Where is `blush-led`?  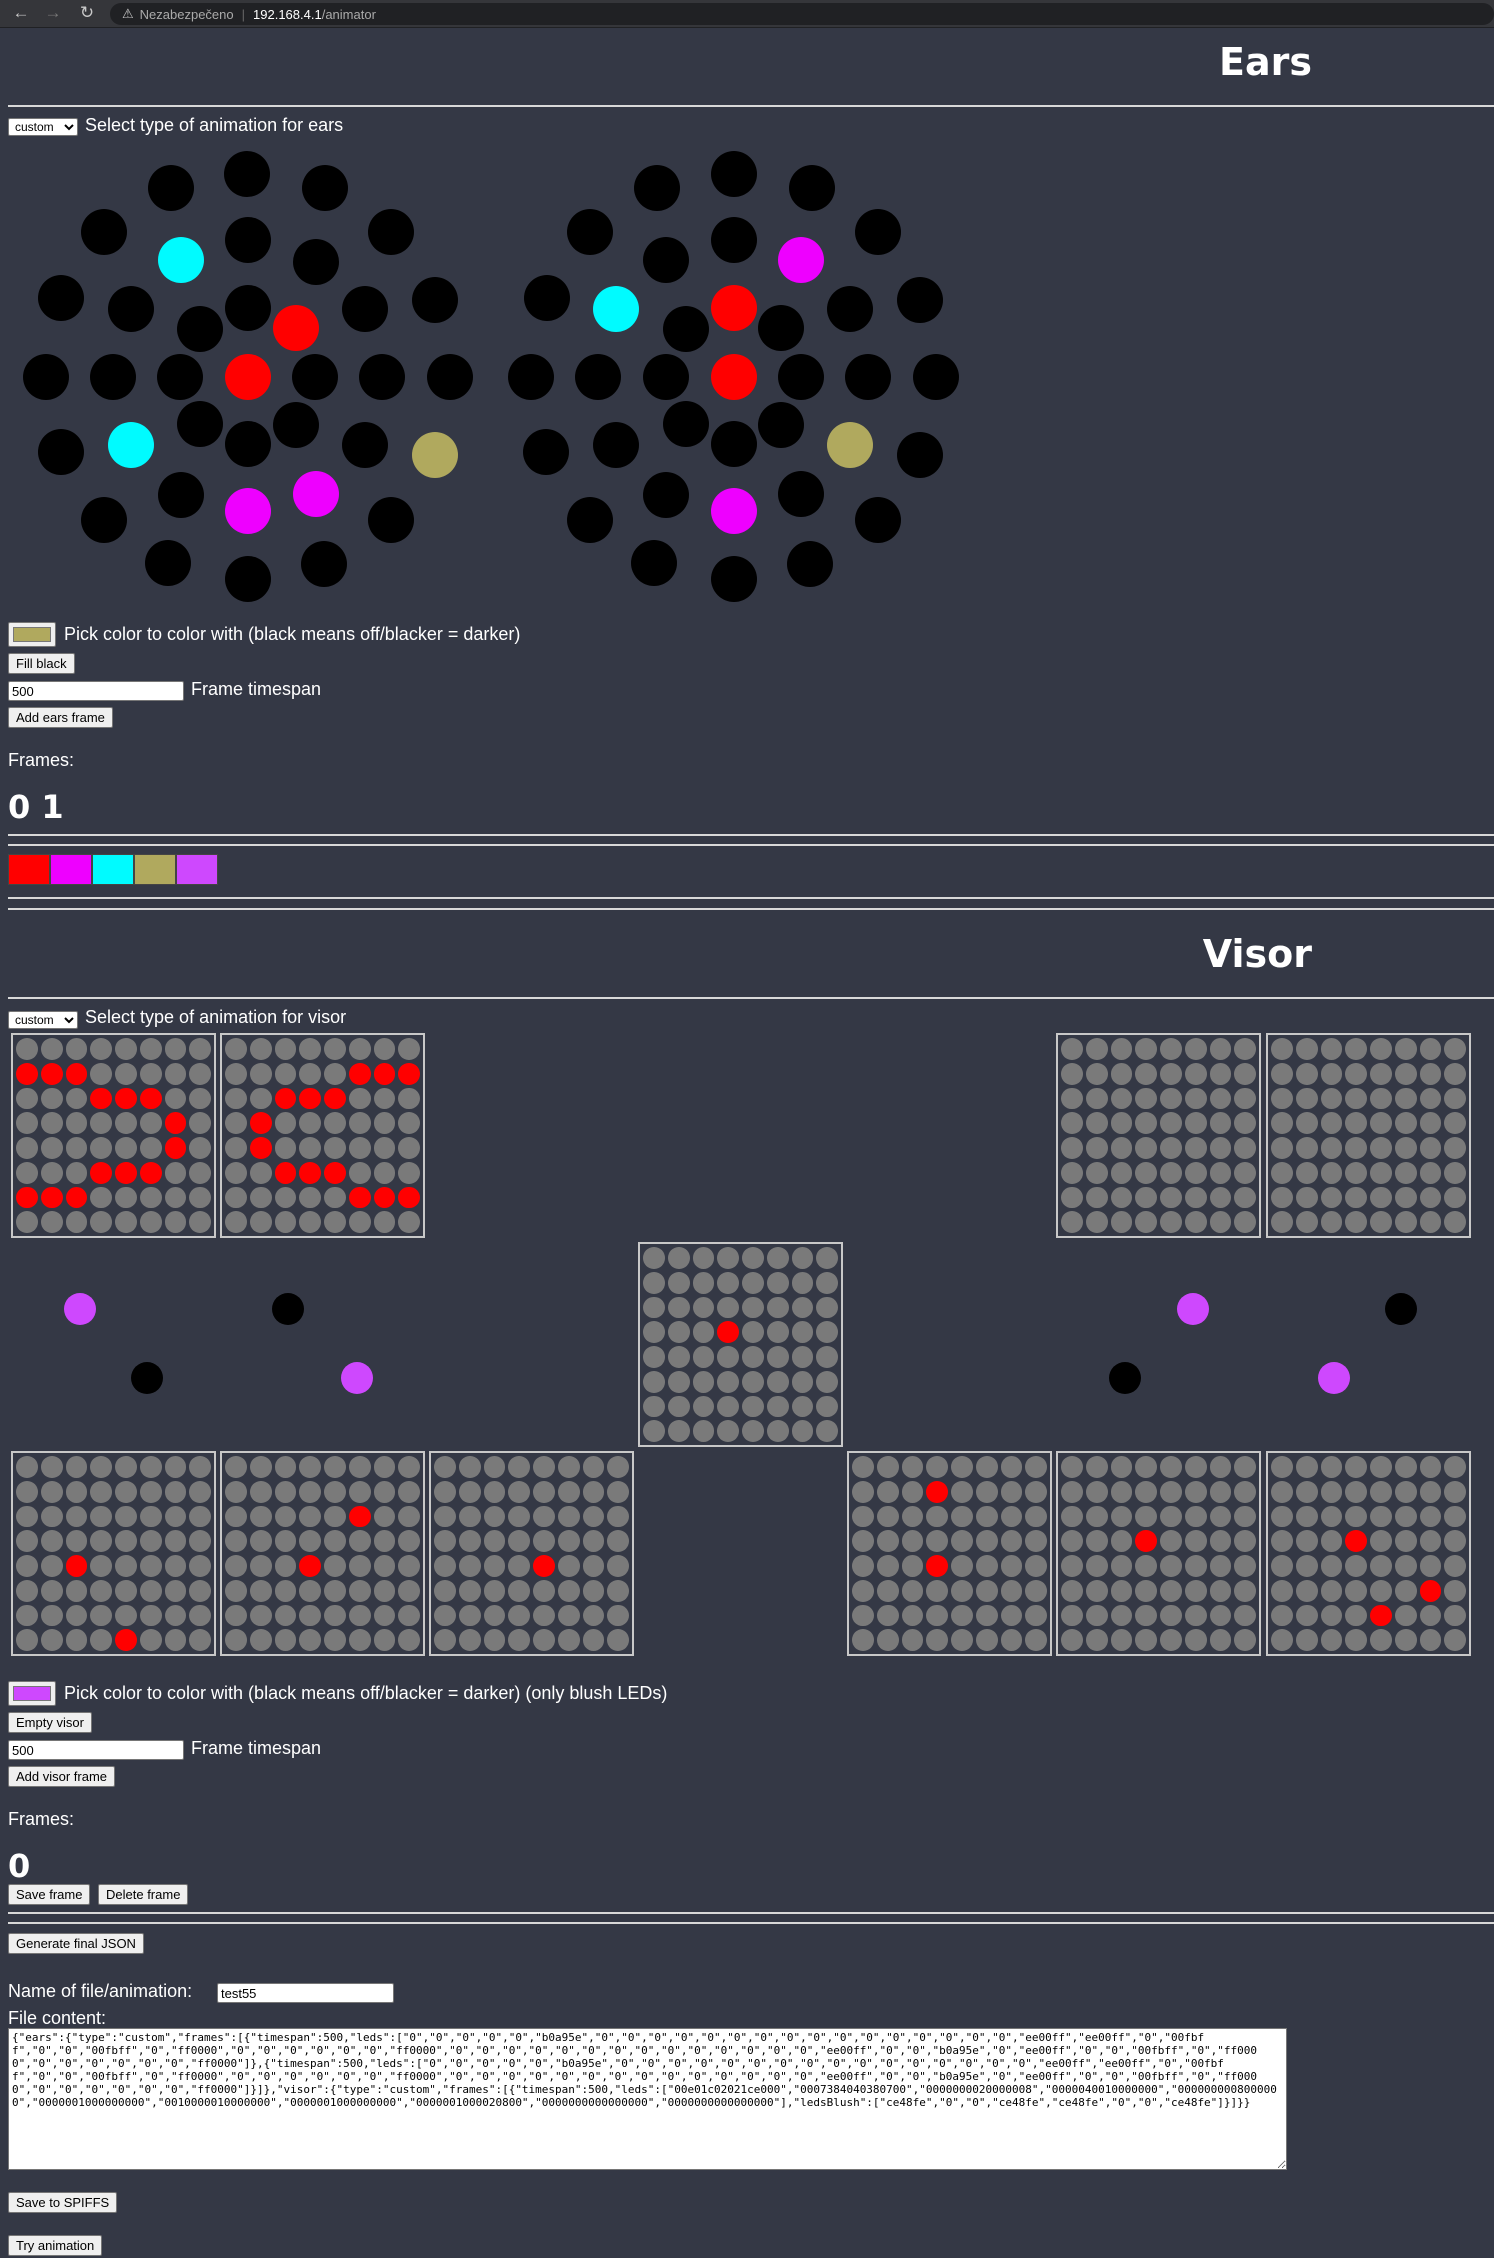 blush-led is located at coordinates (1401, 1309).